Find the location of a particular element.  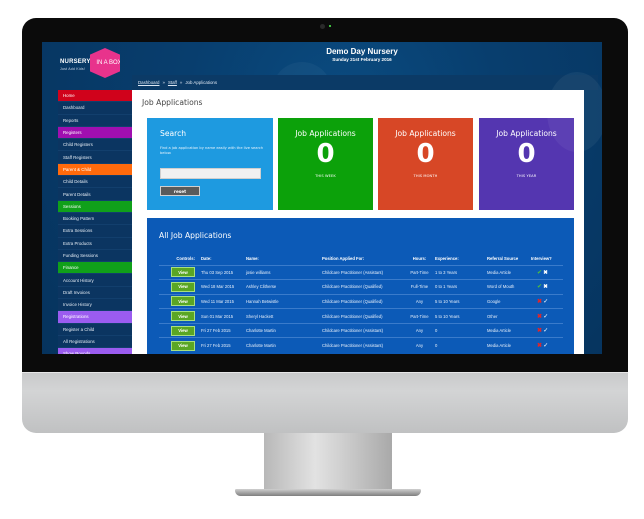

sidebar-item-registers: Registers is located at coordinates (95, 133).